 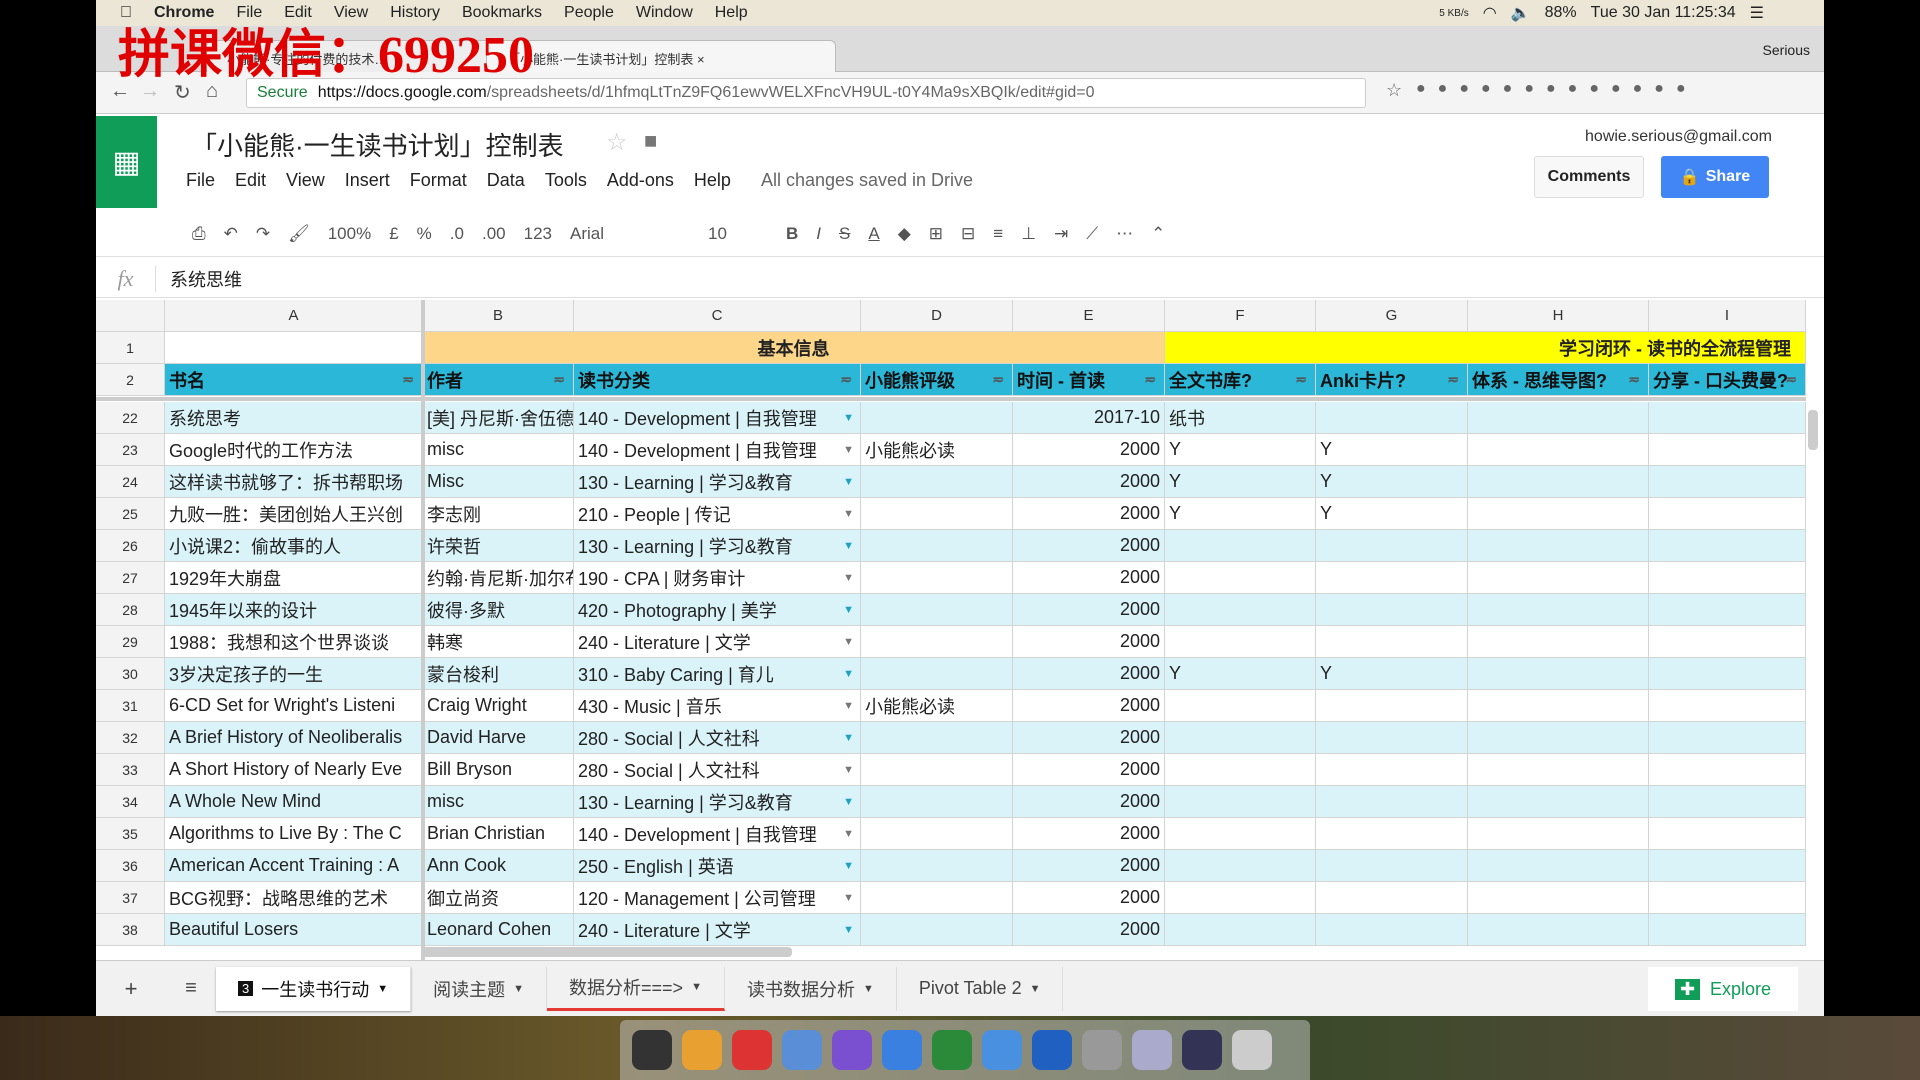 I want to click on row-number: 38, so click(x=130, y=930).